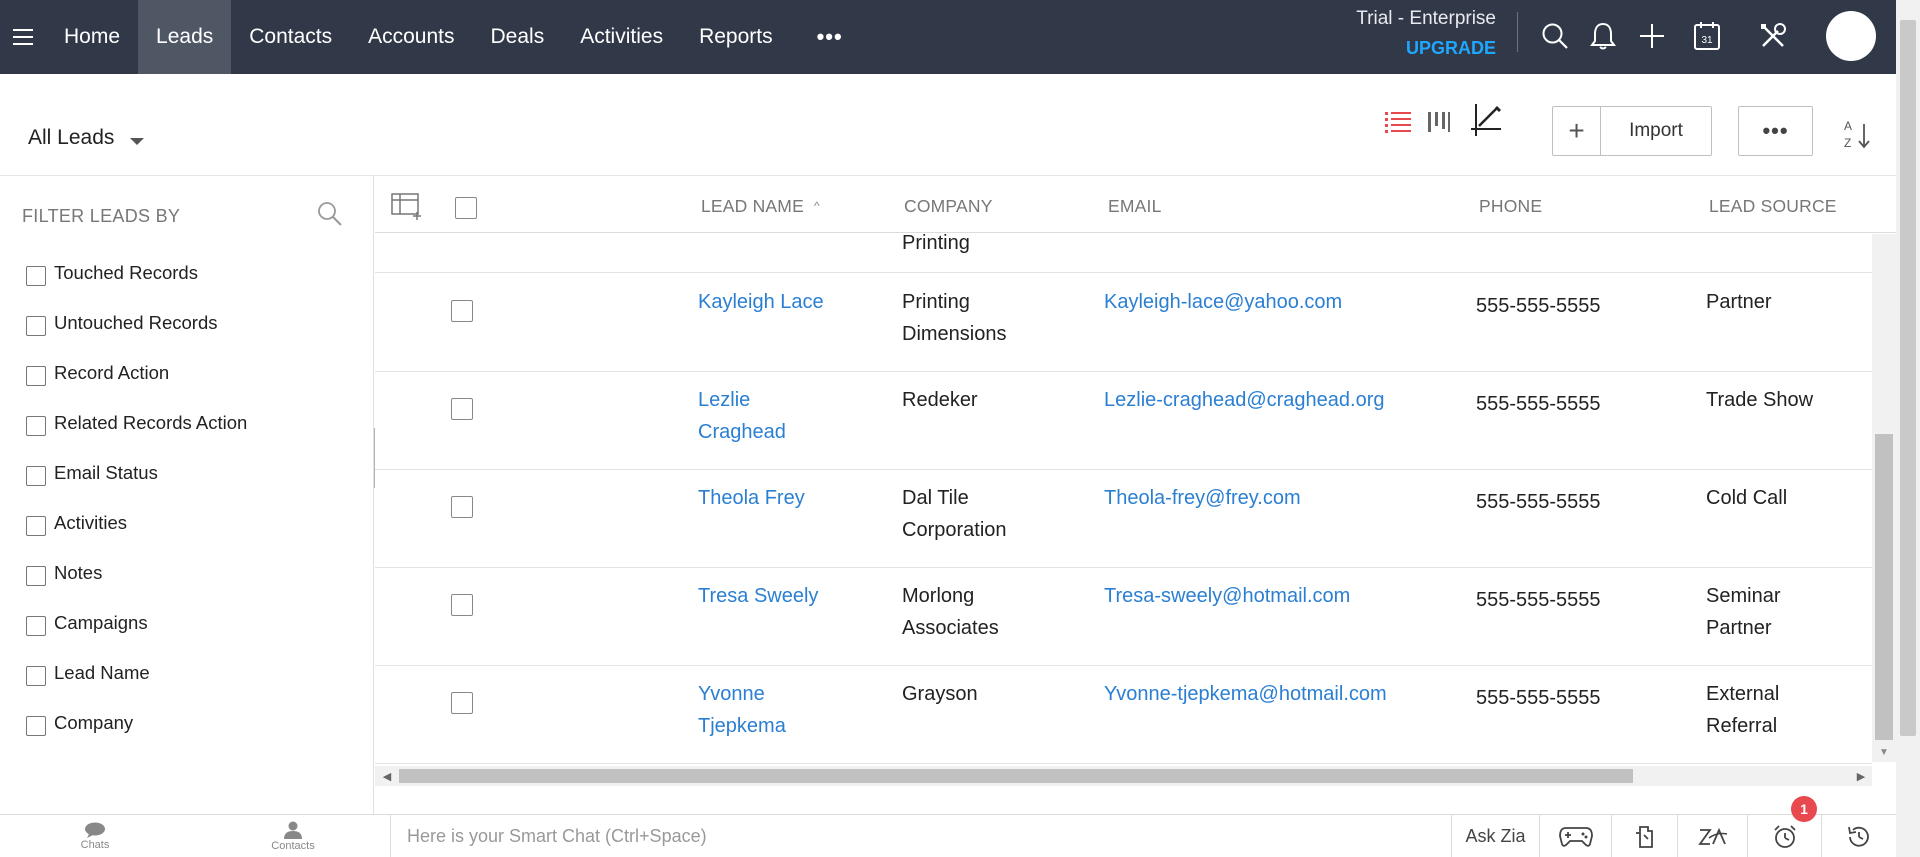 This screenshot has height=857, width=1920. Describe the element at coordinates (86, 138) in the screenshot. I see `view-selector: All Leads` at that location.